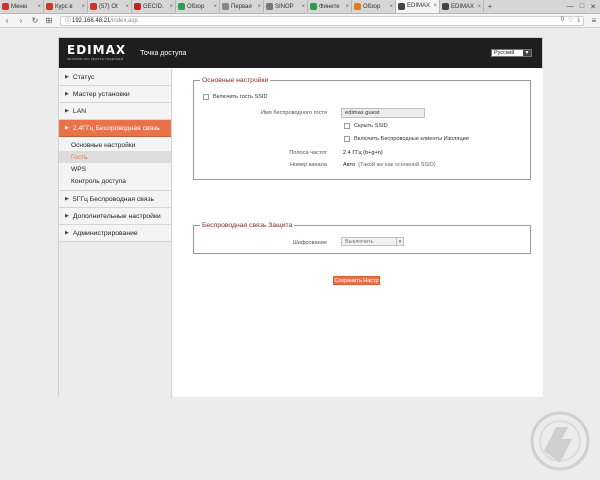 This screenshot has height=480, width=600. Describe the element at coordinates (115, 233) in the screenshot. I see `sidebar-item-administration: ▶ Администрирование` at that location.